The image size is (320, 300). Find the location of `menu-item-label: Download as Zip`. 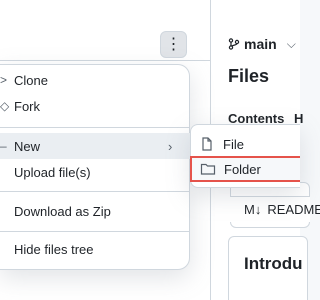

menu-item-label: Download as Zip is located at coordinates (62, 211).